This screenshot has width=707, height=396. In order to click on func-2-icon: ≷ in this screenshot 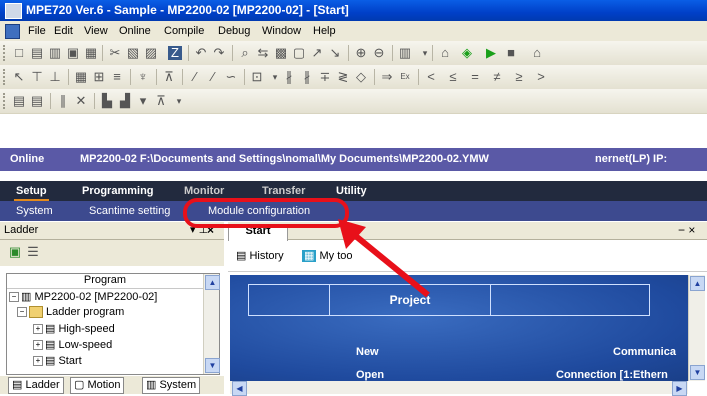, I will do `click(343, 77)`.